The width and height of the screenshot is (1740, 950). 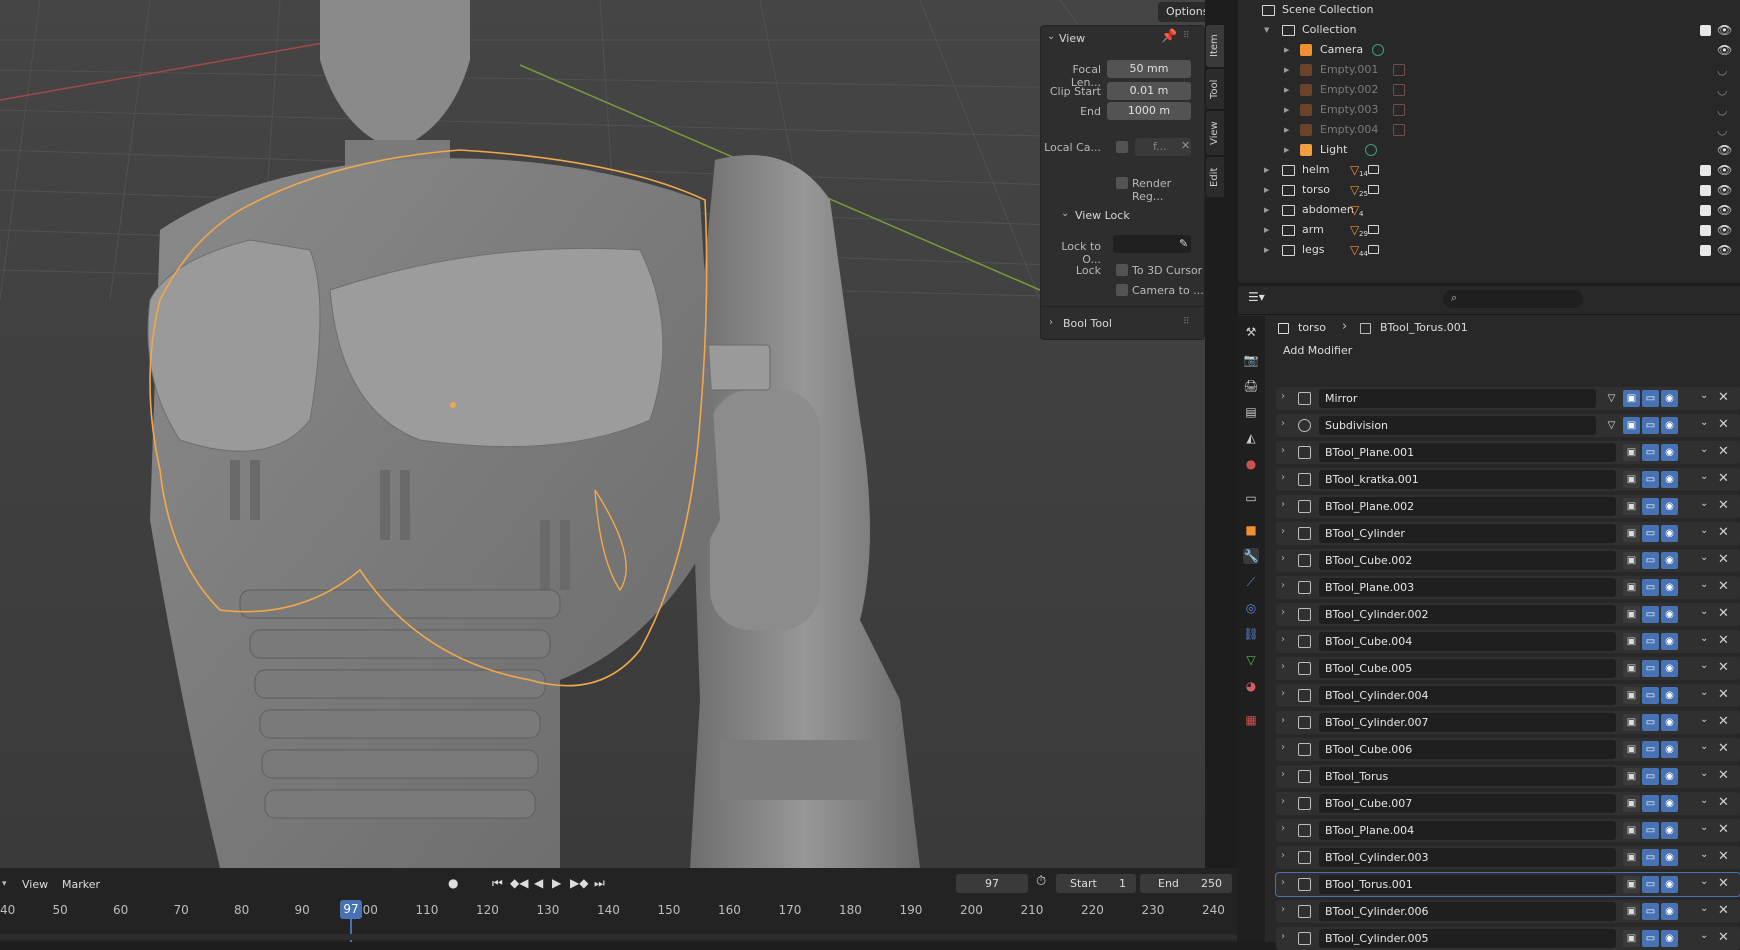 I want to click on tab-tool: Tool, so click(x=1215, y=89).